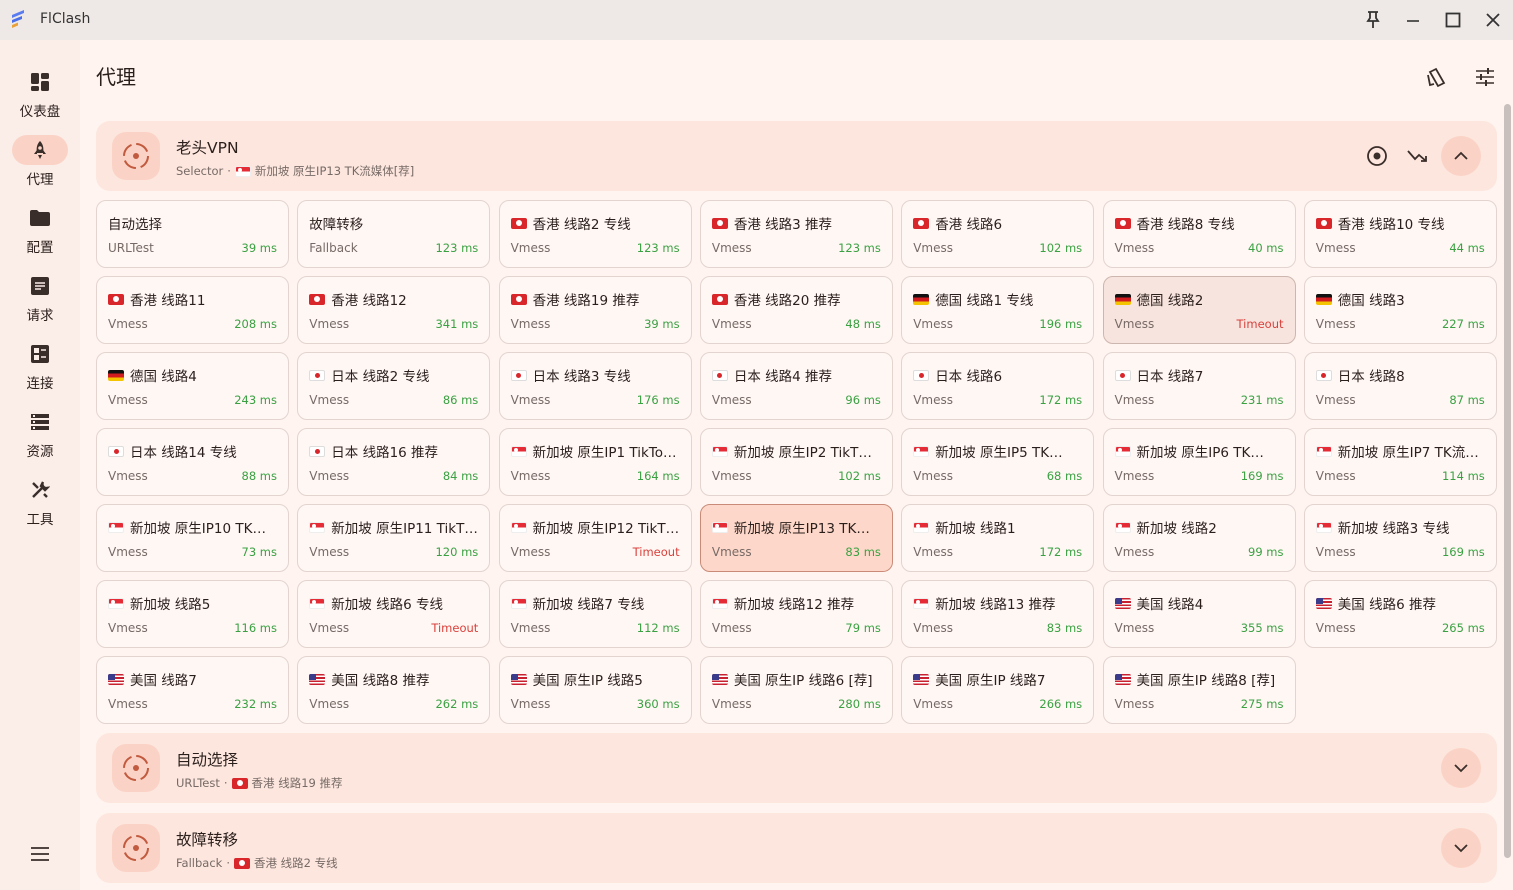  Describe the element at coordinates (1262, 400) in the screenshot. I see `proxy-delay: 231 ms` at that location.